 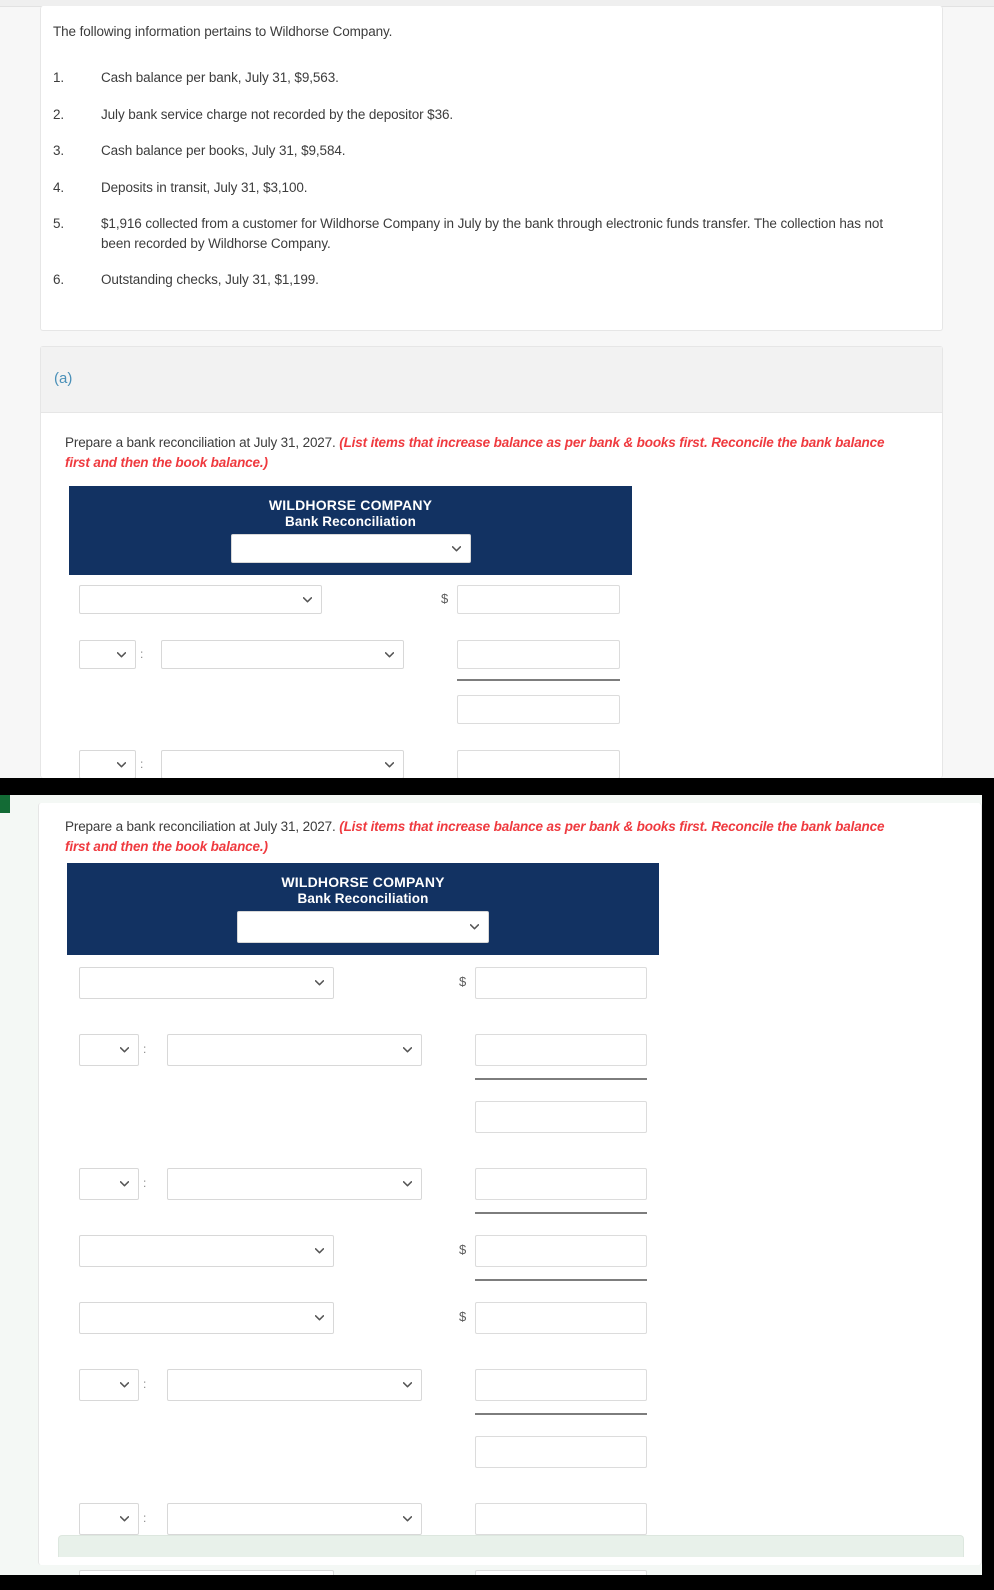 What do you see at coordinates (497, 786) in the screenshot?
I see `screenshot-divider-band` at bounding box center [497, 786].